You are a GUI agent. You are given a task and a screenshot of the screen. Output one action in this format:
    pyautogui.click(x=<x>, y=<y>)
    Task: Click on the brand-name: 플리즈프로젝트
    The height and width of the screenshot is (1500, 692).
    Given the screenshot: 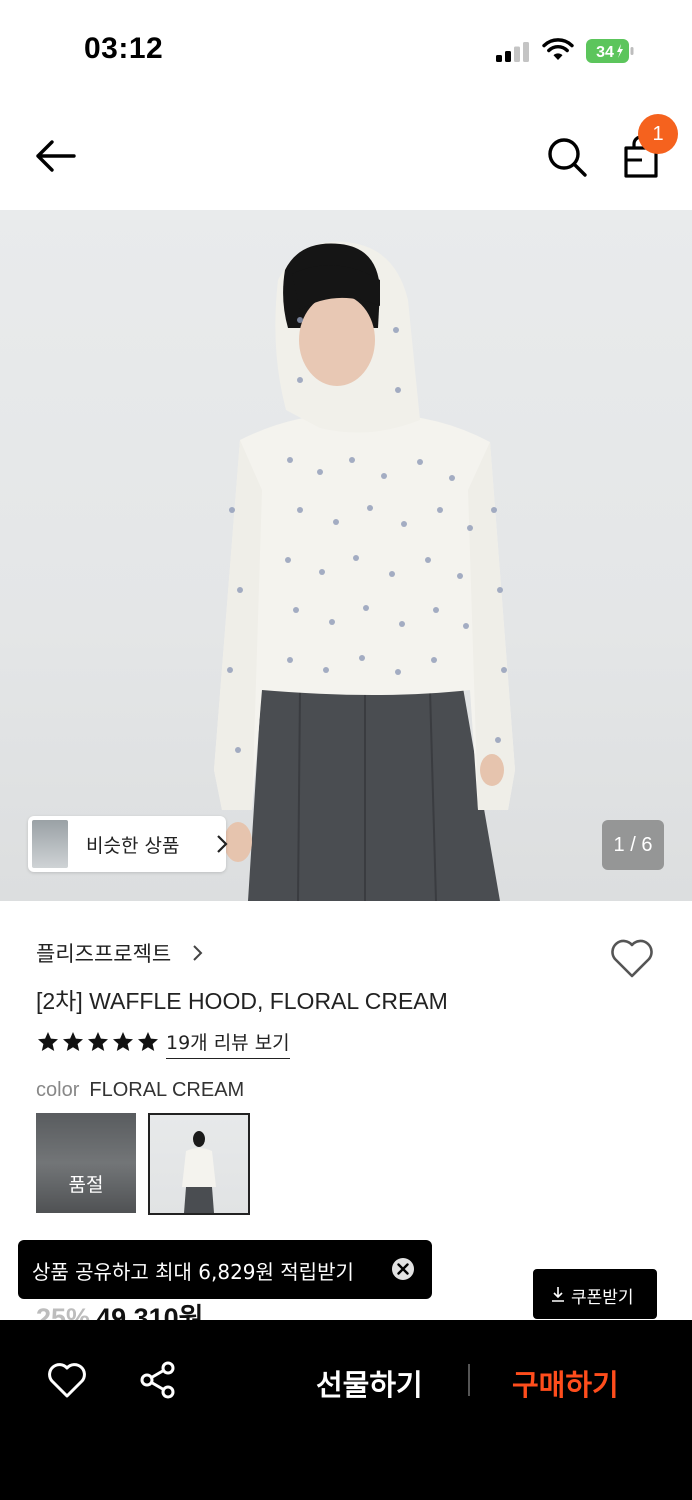 What is the action you would take?
    pyautogui.click(x=103, y=953)
    